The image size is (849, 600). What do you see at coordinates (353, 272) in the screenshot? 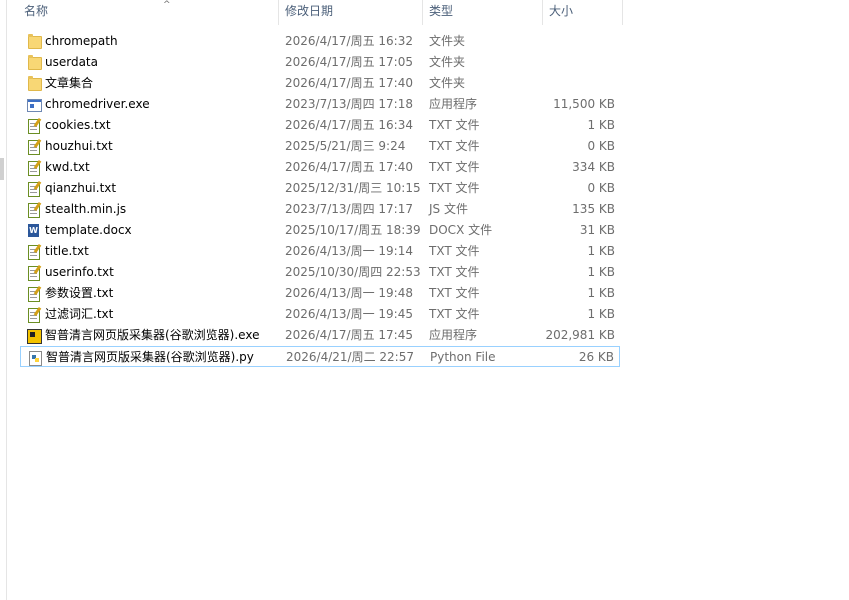
I see `file-modified-date: 2025/10/30/周四 22:53` at bounding box center [353, 272].